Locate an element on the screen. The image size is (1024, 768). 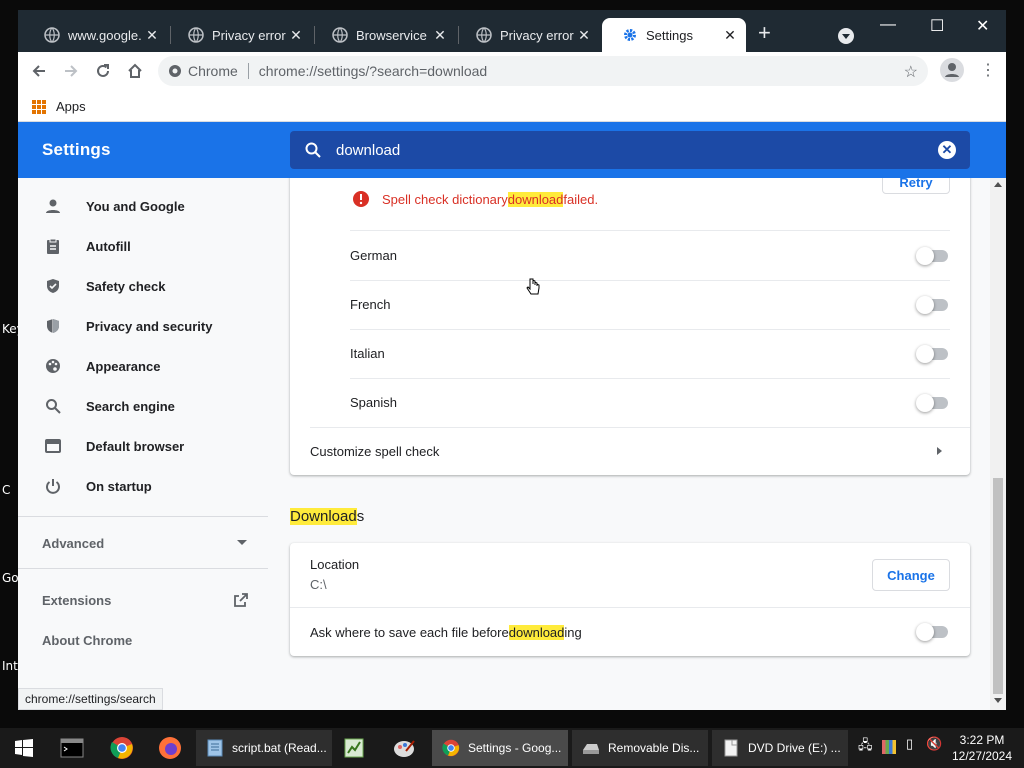
clear-search-icon: ✕ is located at coordinates (947, 150).